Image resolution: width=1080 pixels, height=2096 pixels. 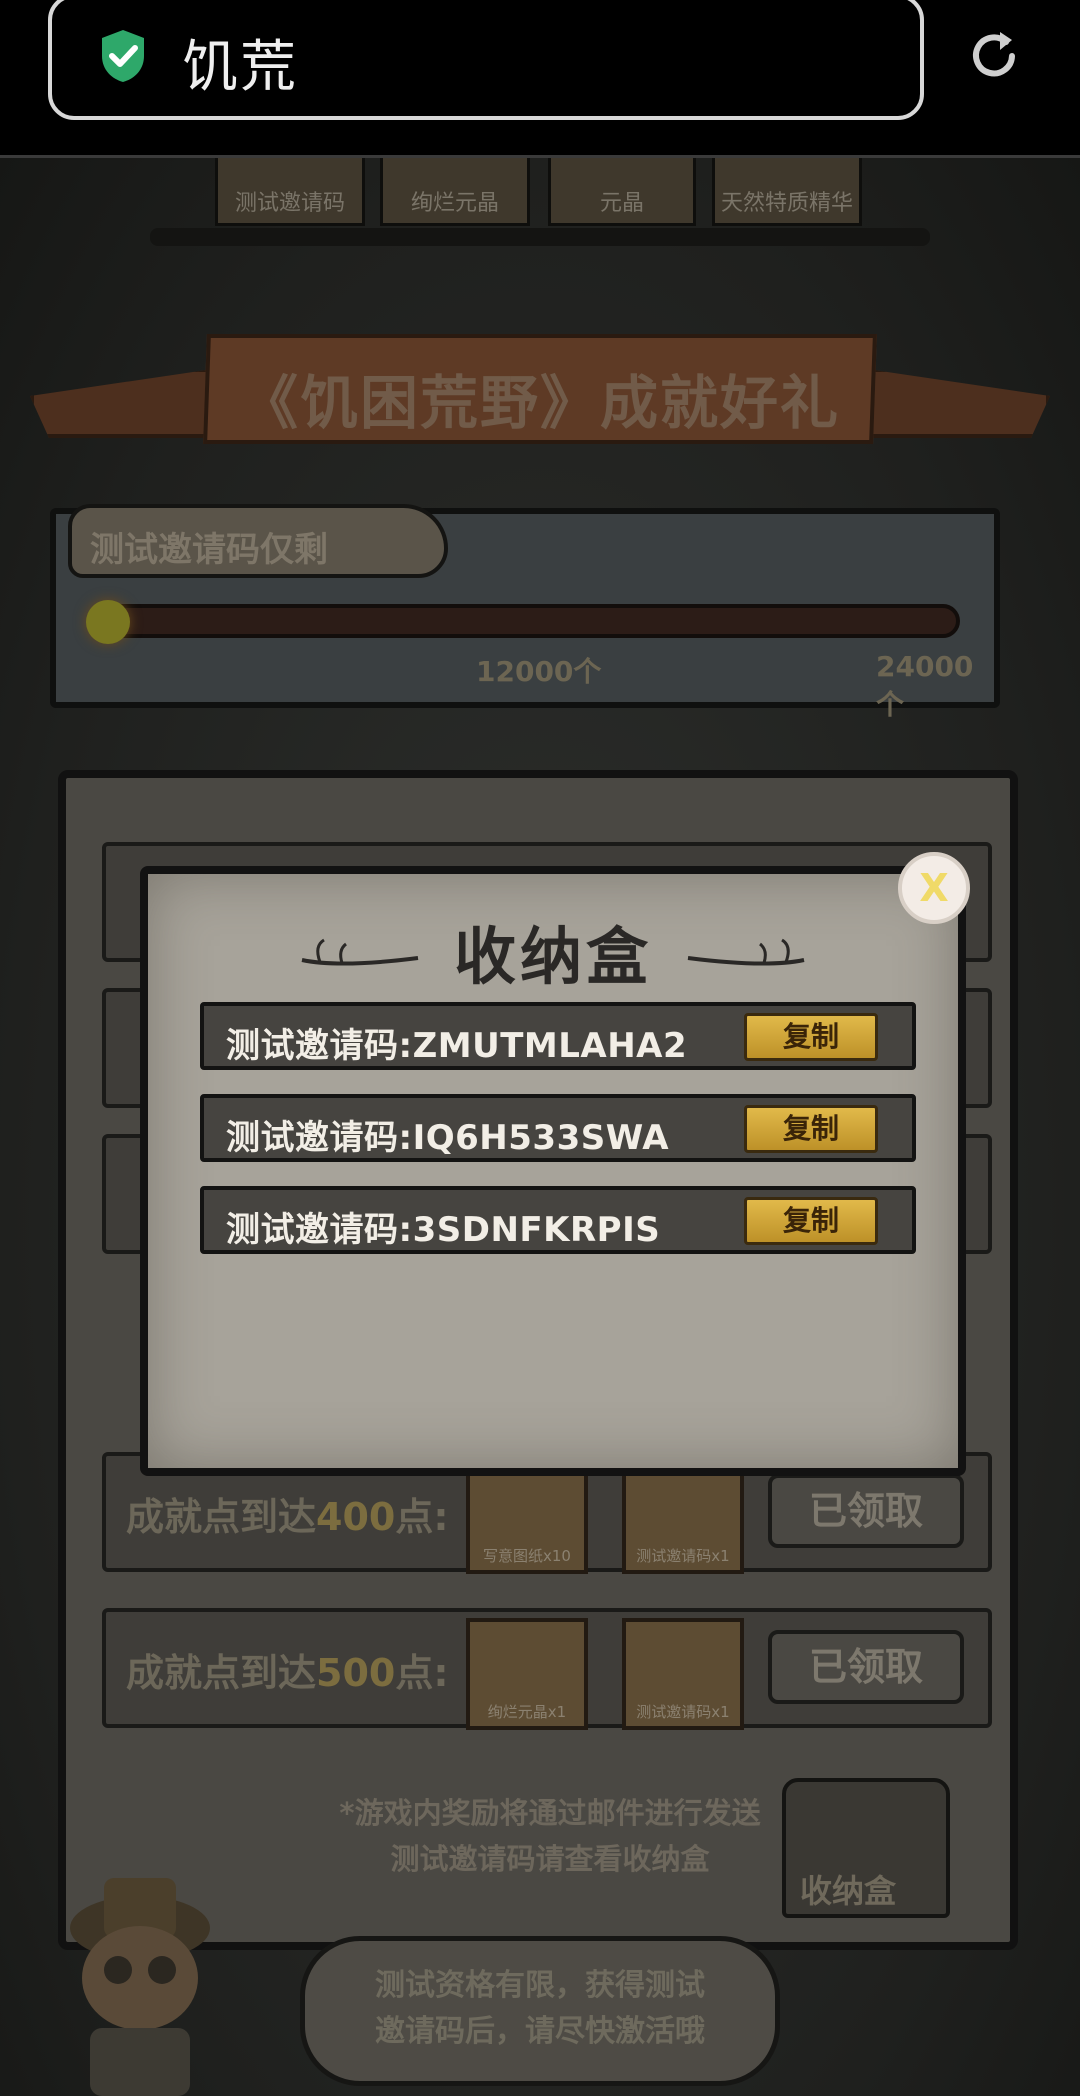 What do you see at coordinates (539, 403) in the screenshot?
I see `banner-title: 《饥困荒野》成就好礼` at bounding box center [539, 403].